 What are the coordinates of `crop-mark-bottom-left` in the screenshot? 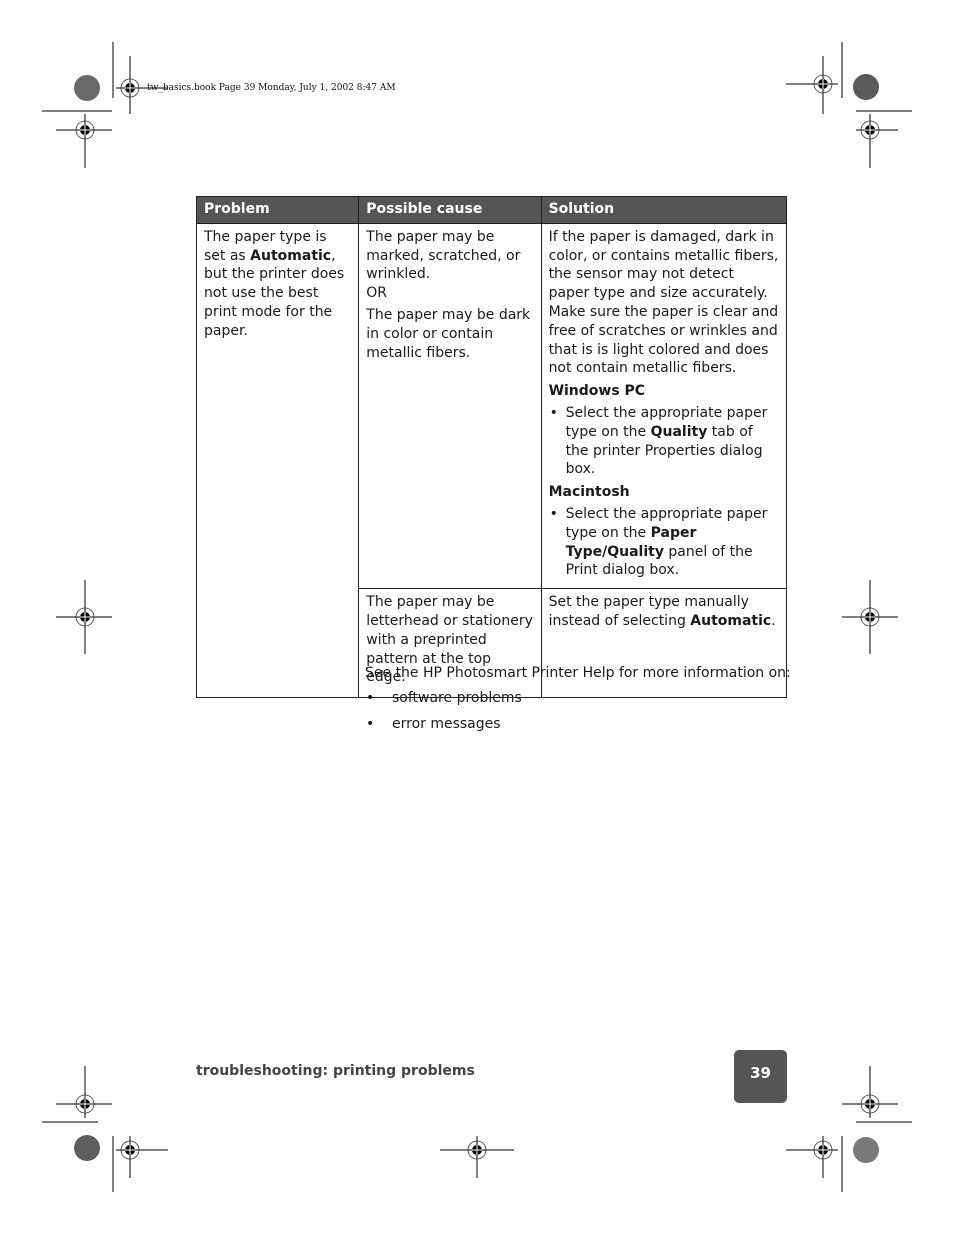 It's located at (105, 1129).